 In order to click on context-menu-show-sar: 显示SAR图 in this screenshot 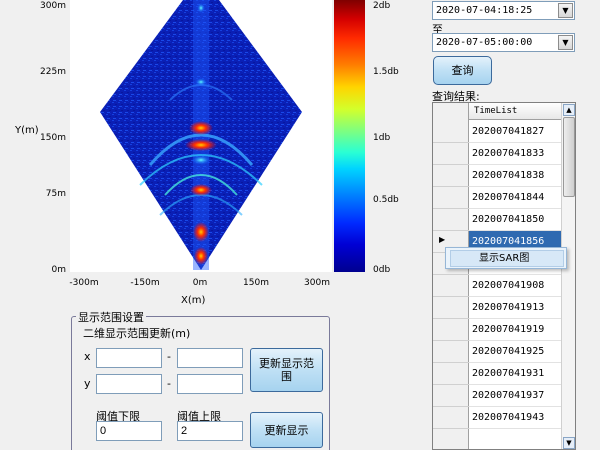, I will do `click(507, 258)`.